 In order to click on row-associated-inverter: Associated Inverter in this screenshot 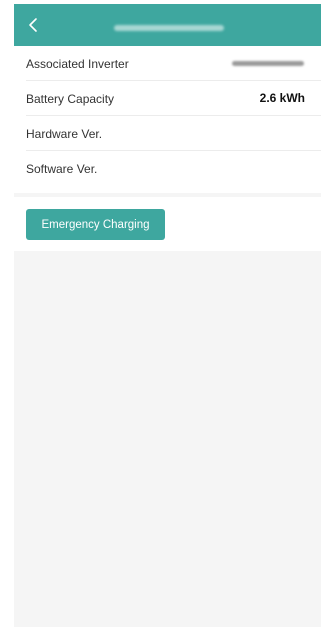, I will do `click(167, 63)`.